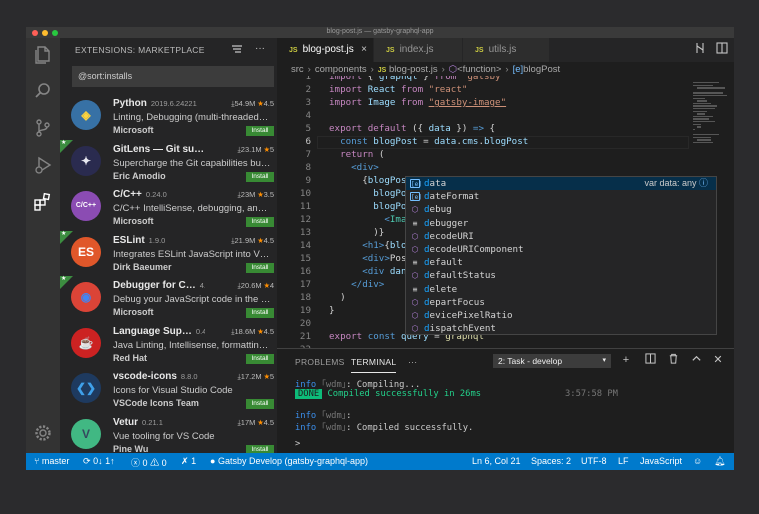  What do you see at coordinates (374, 365) in the screenshot?
I see `tab-terminal: TERMINAL` at bounding box center [374, 365].